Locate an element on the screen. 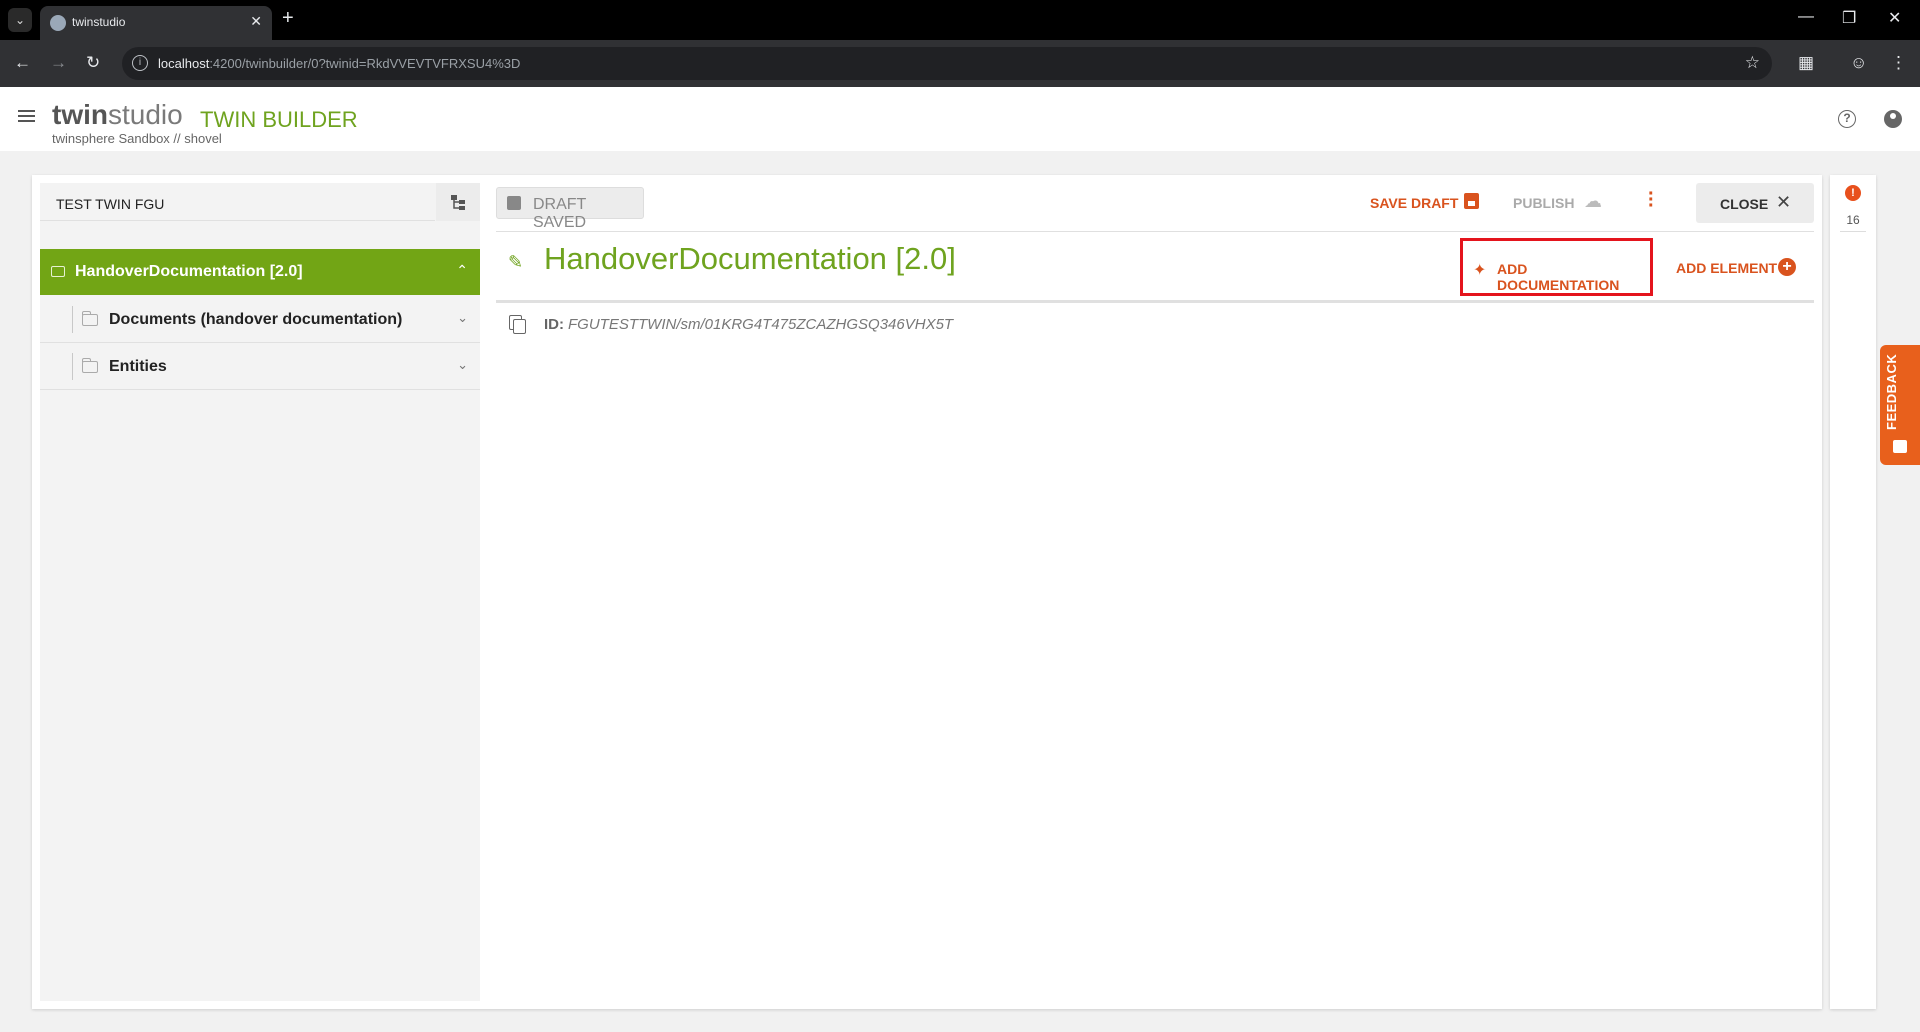 The height and width of the screenshot is (1032, 1920). bookmark-star-icon: ☆ is located at coordinates (1752, 63).